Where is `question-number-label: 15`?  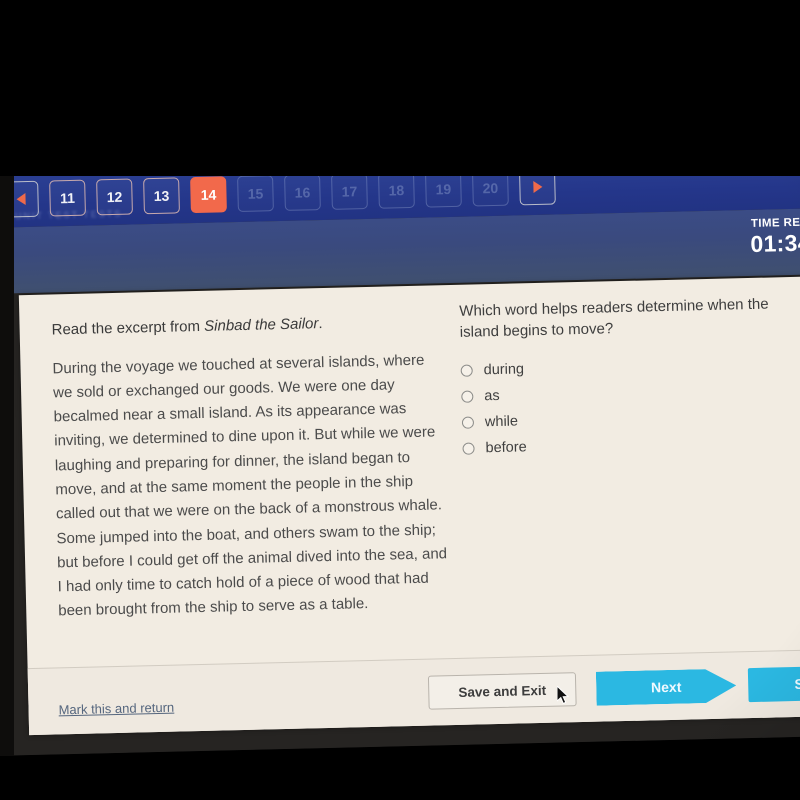
question-number-label: 15 is located at coordinates (255, 193).